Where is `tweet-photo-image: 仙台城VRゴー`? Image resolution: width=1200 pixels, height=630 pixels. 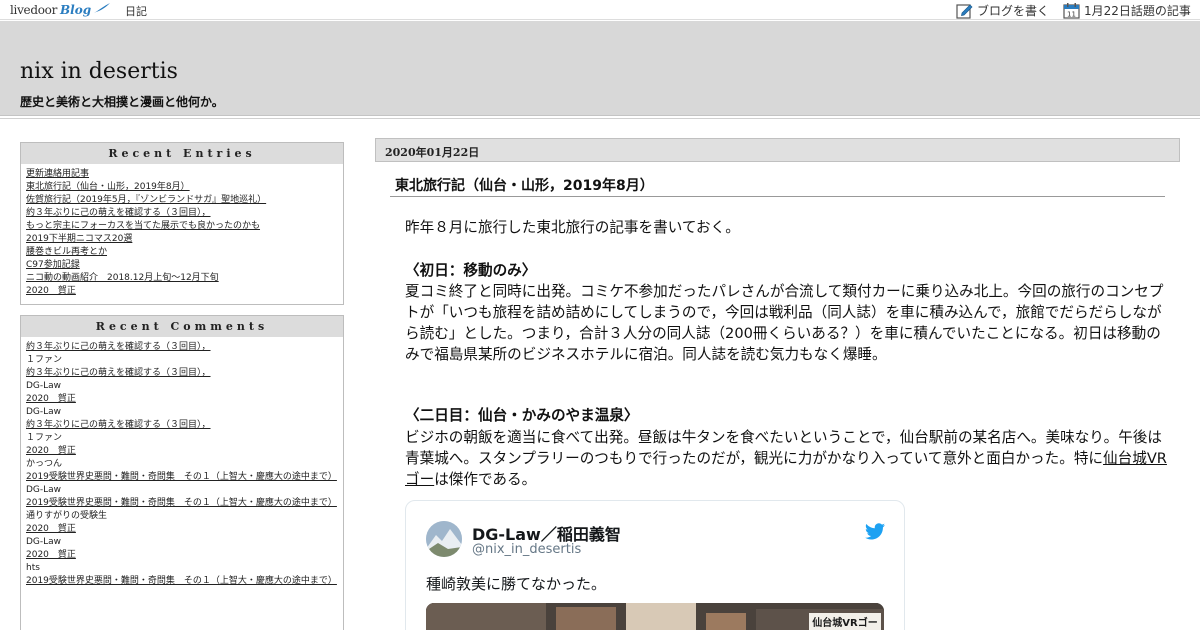 tweet-photo-image: 仙台城VRゴー is located at coordinates (655, 616).